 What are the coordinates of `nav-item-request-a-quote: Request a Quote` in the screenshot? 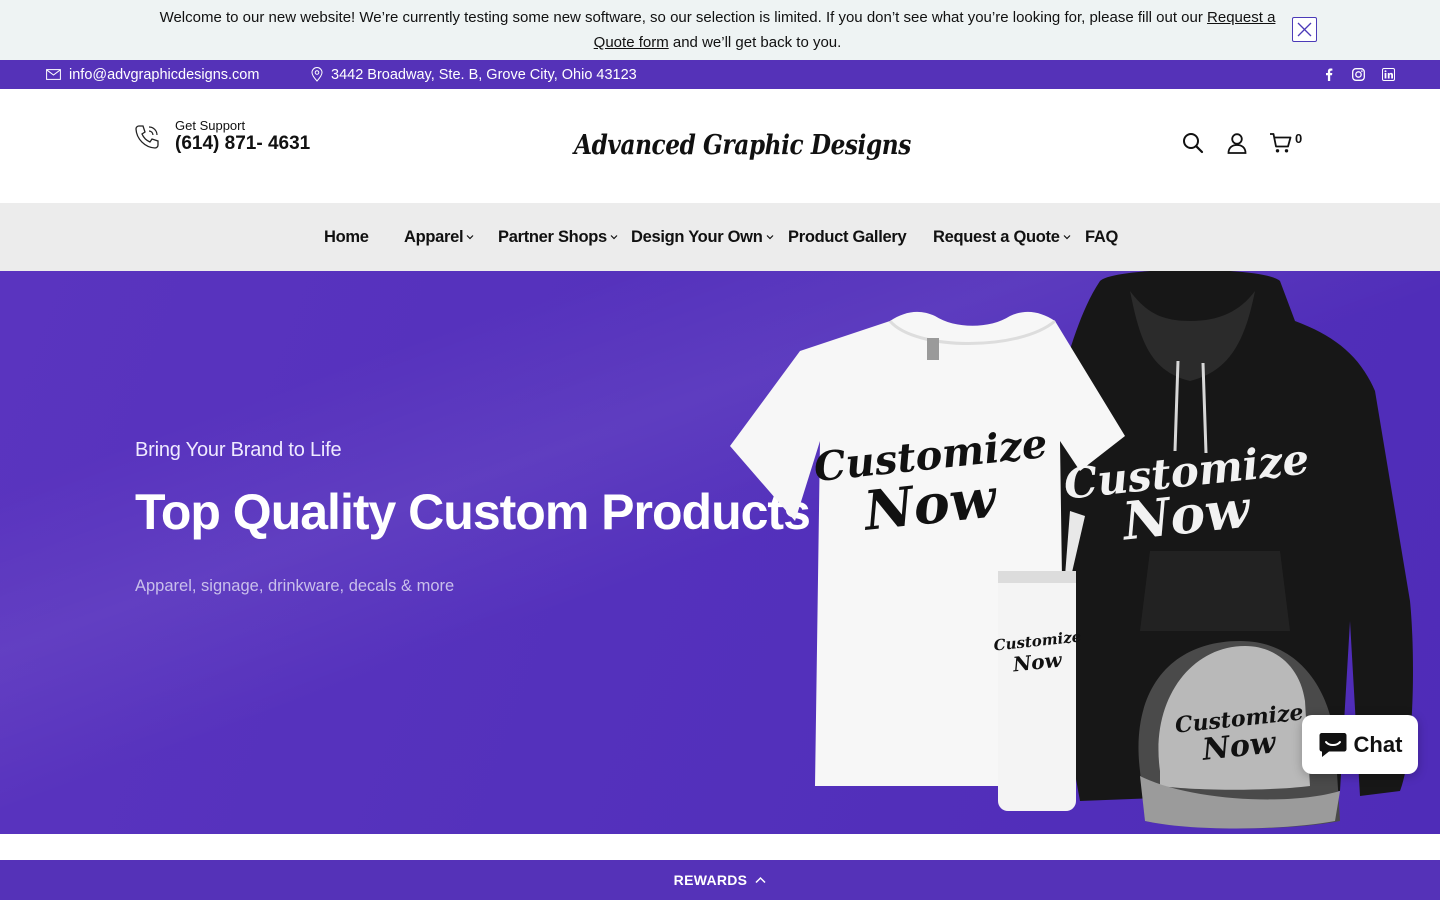 It's located at (1002, 237).